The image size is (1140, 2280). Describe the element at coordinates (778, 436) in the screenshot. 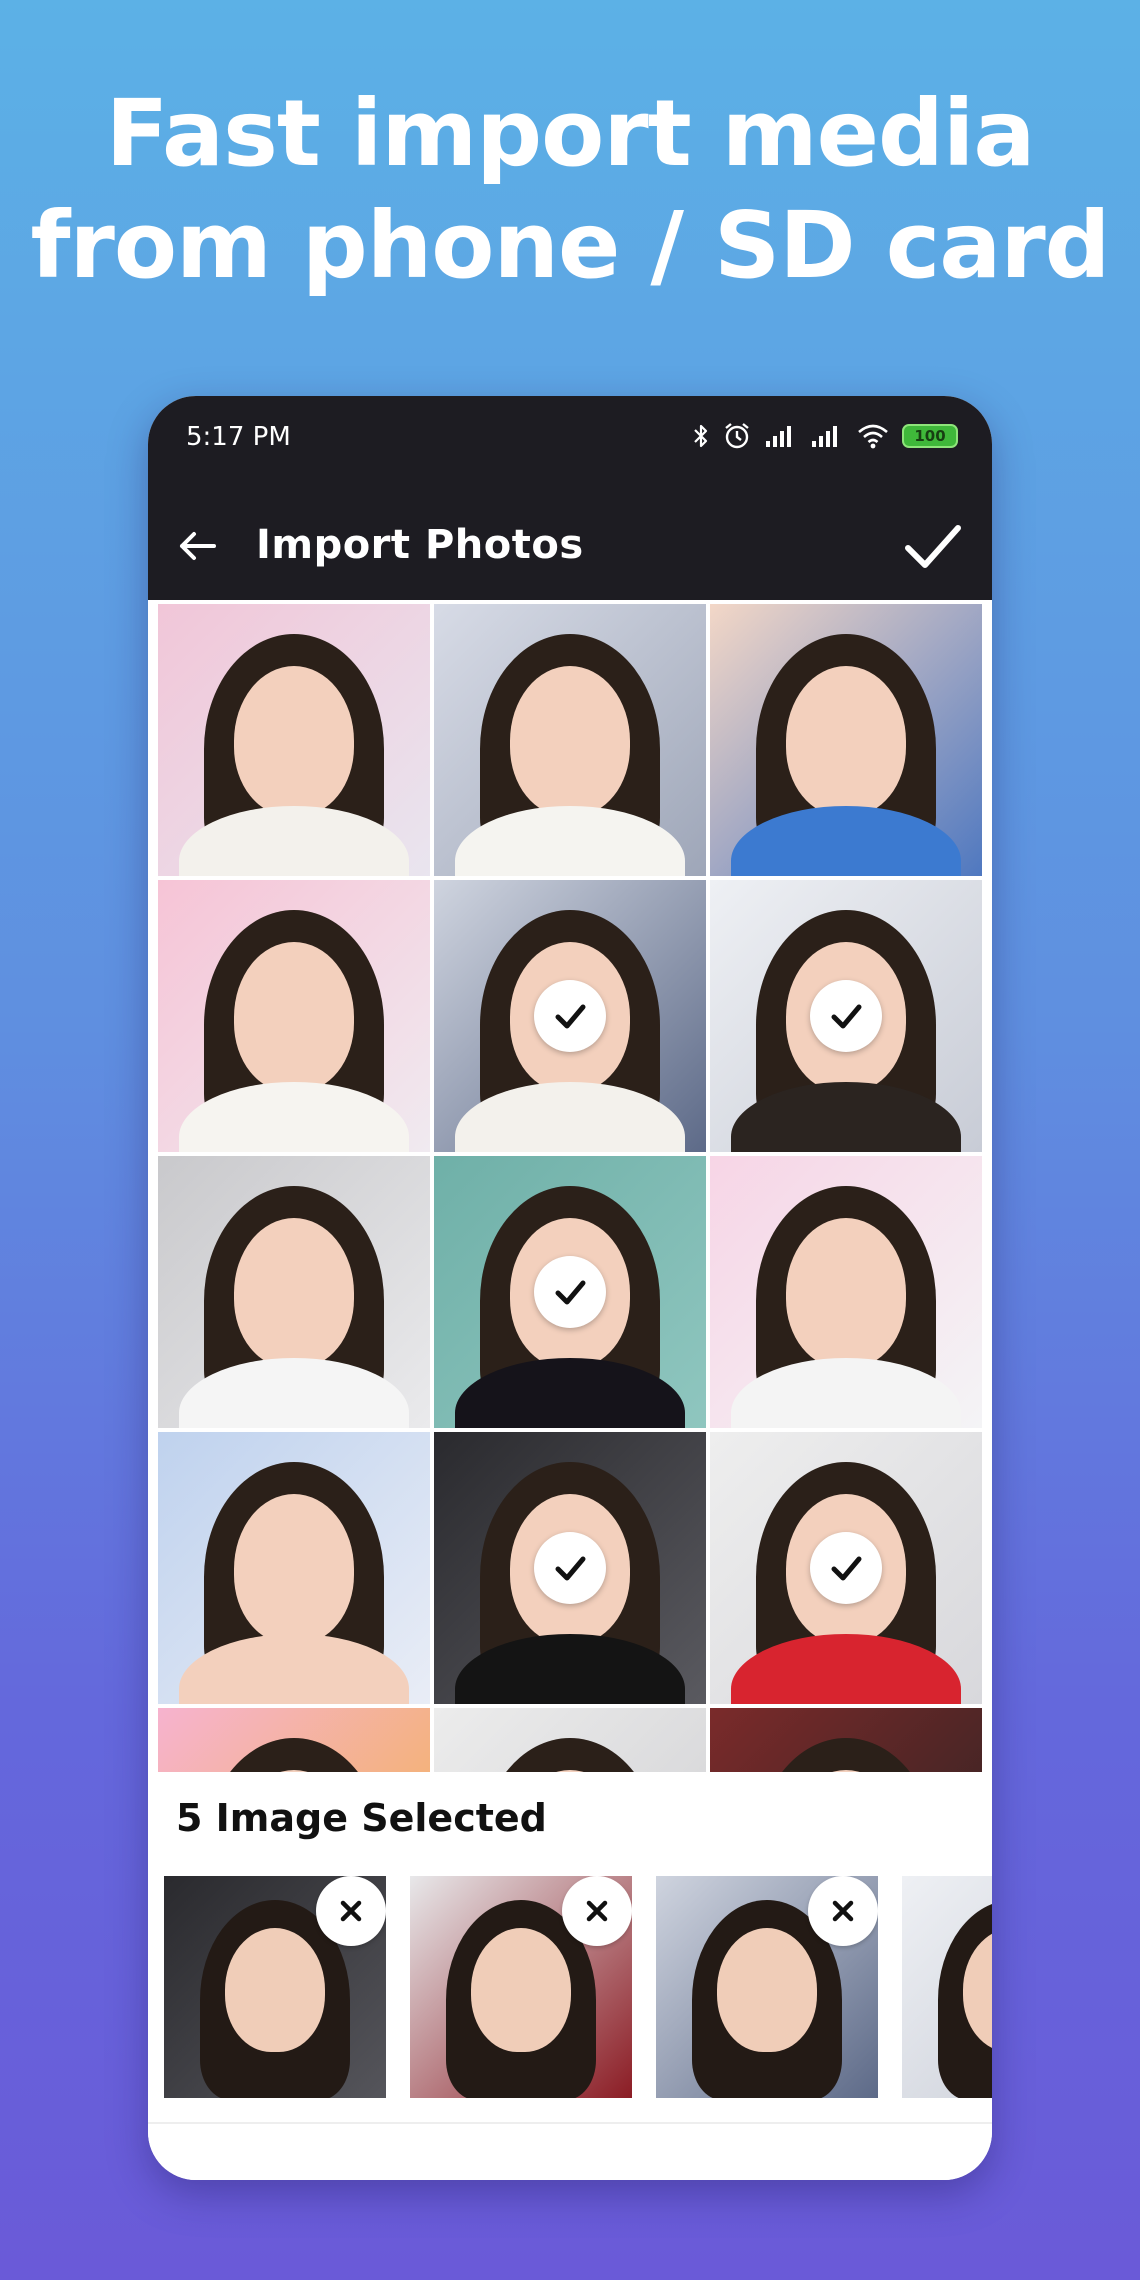

I see `signal-icon` at that location.